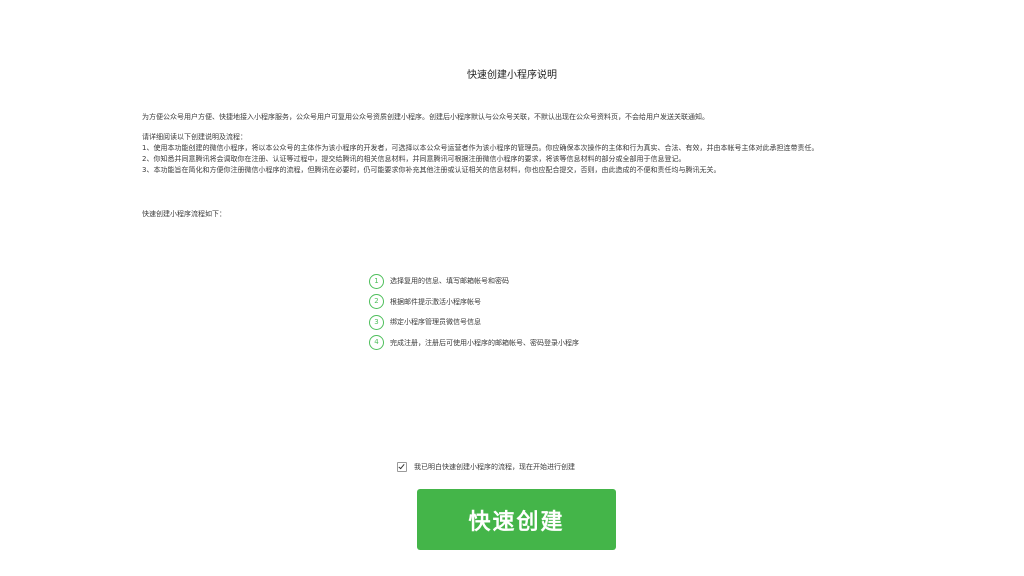 The image size is (1024, 576). Describe the element at coordinates (376, 281) in the screenshot. I see `step-number-badge: 1` at that location.